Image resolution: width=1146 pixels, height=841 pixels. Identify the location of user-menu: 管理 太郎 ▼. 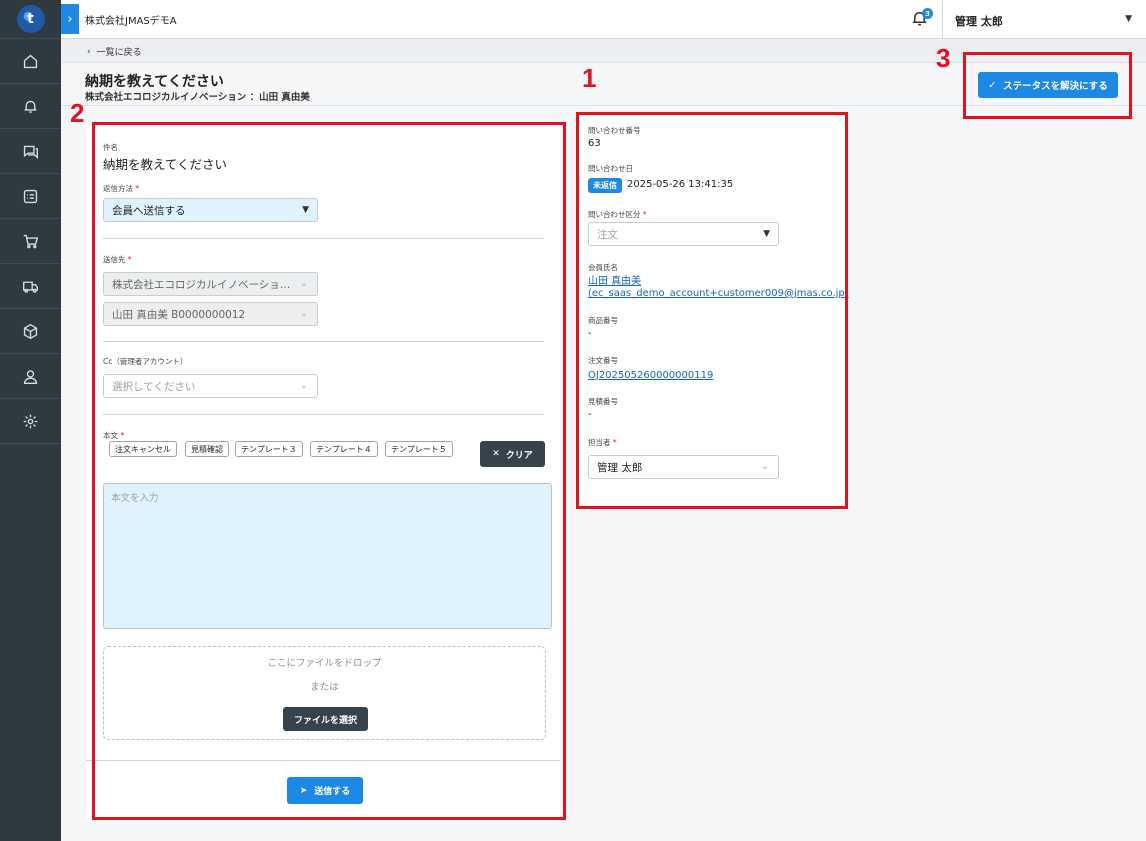
(1044, 19).